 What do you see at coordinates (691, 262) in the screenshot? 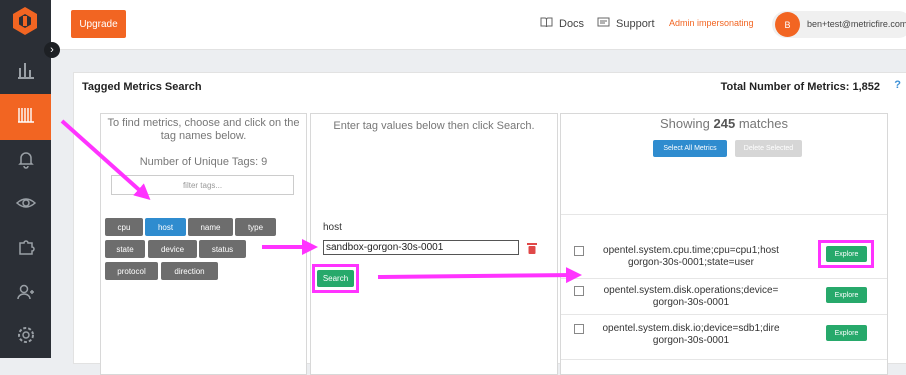
I see `metric-name-line2: gorgon-30s-0001;state=user` at bounding box center [691, 262].